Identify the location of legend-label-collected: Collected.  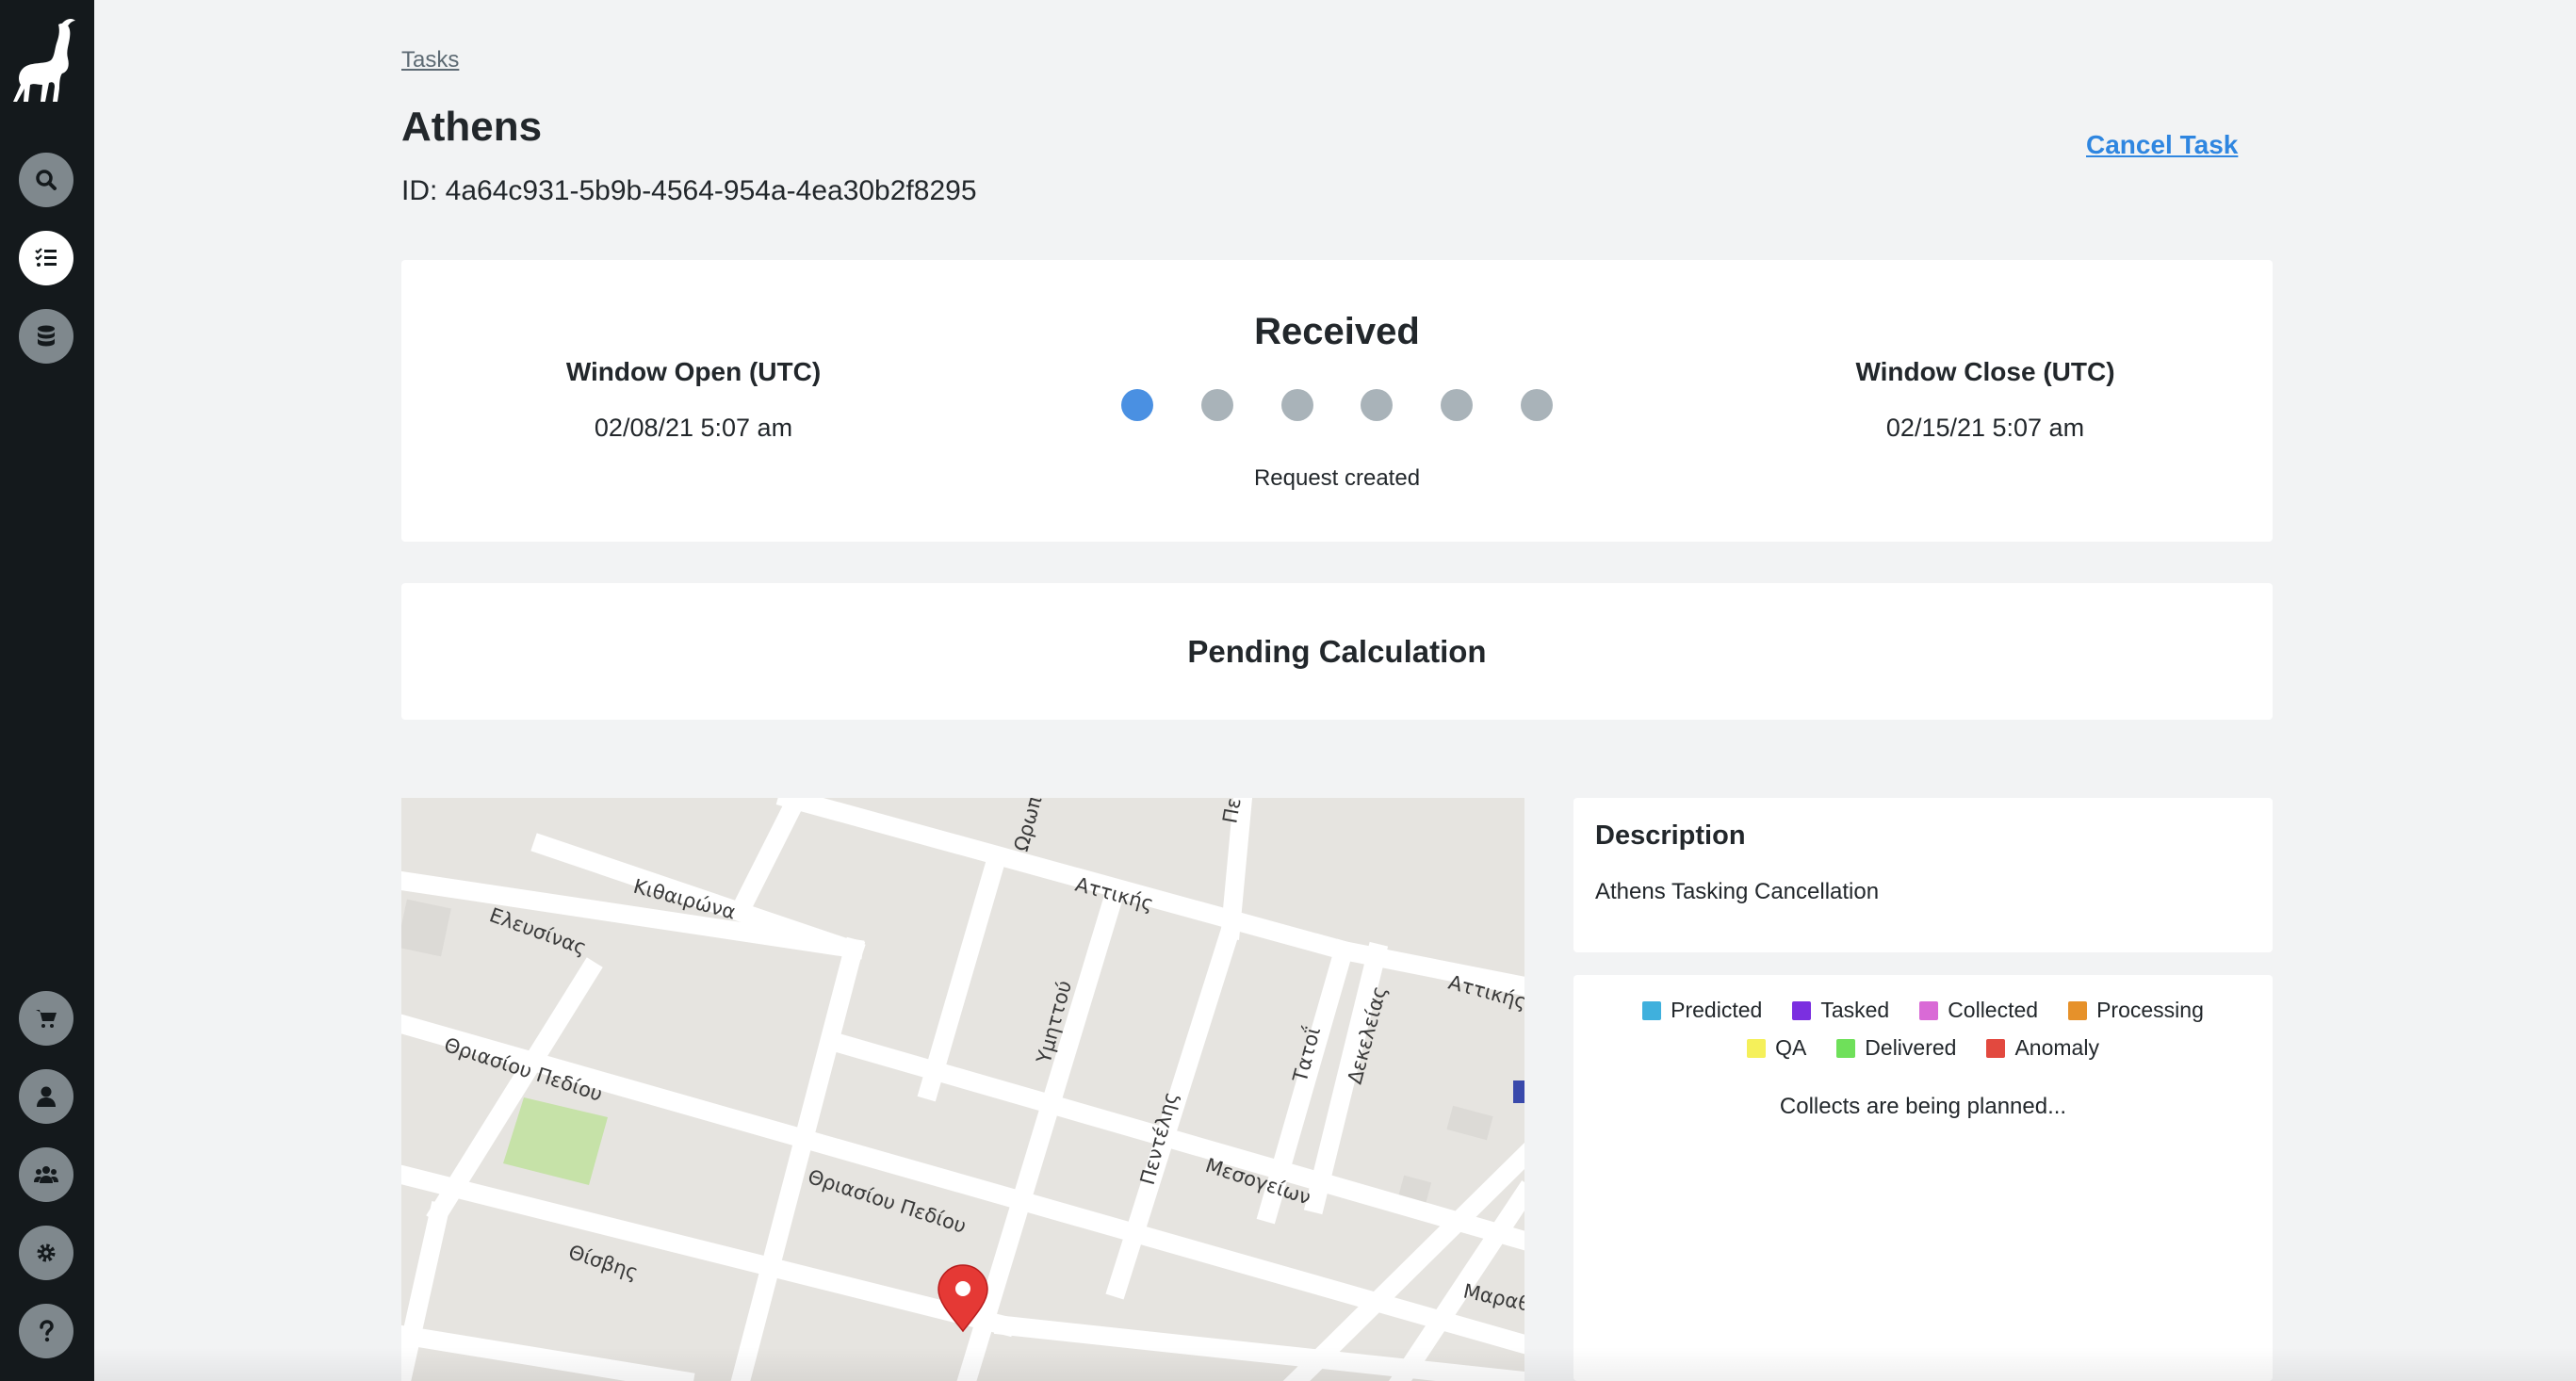
(1993, 1010).